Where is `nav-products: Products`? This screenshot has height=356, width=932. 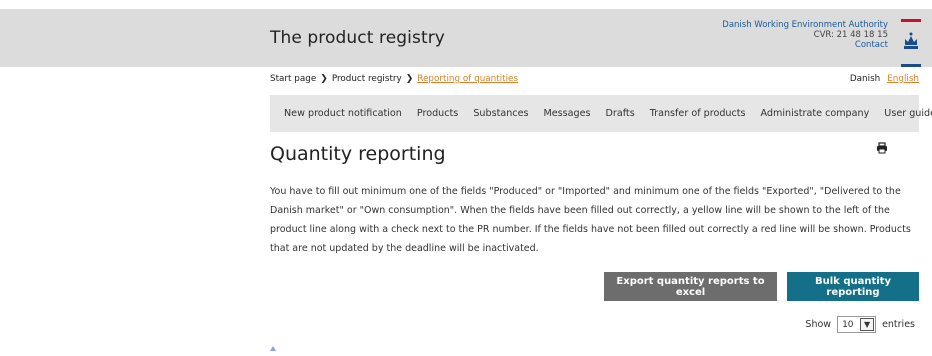
nav-products: Products is located at coordinates (437, 113).